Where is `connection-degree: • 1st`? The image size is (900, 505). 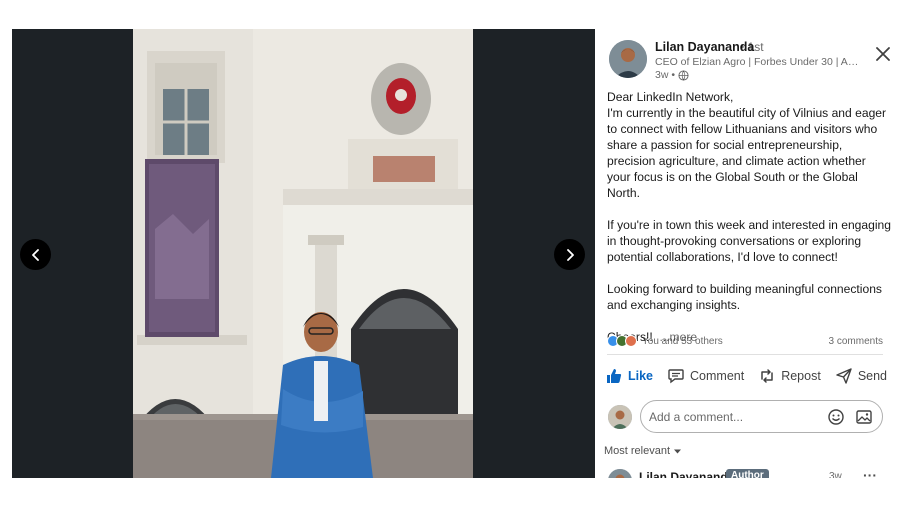 connection-degree: • 1st is located at coordinates (752, 47).